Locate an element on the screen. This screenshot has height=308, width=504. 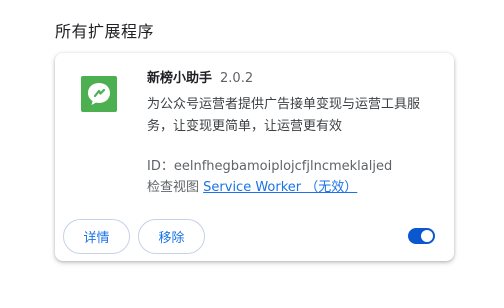
extension-id-value: eelnfhegbamoiplojcfjlncmeklaljed is located at coordinates (283, 166).